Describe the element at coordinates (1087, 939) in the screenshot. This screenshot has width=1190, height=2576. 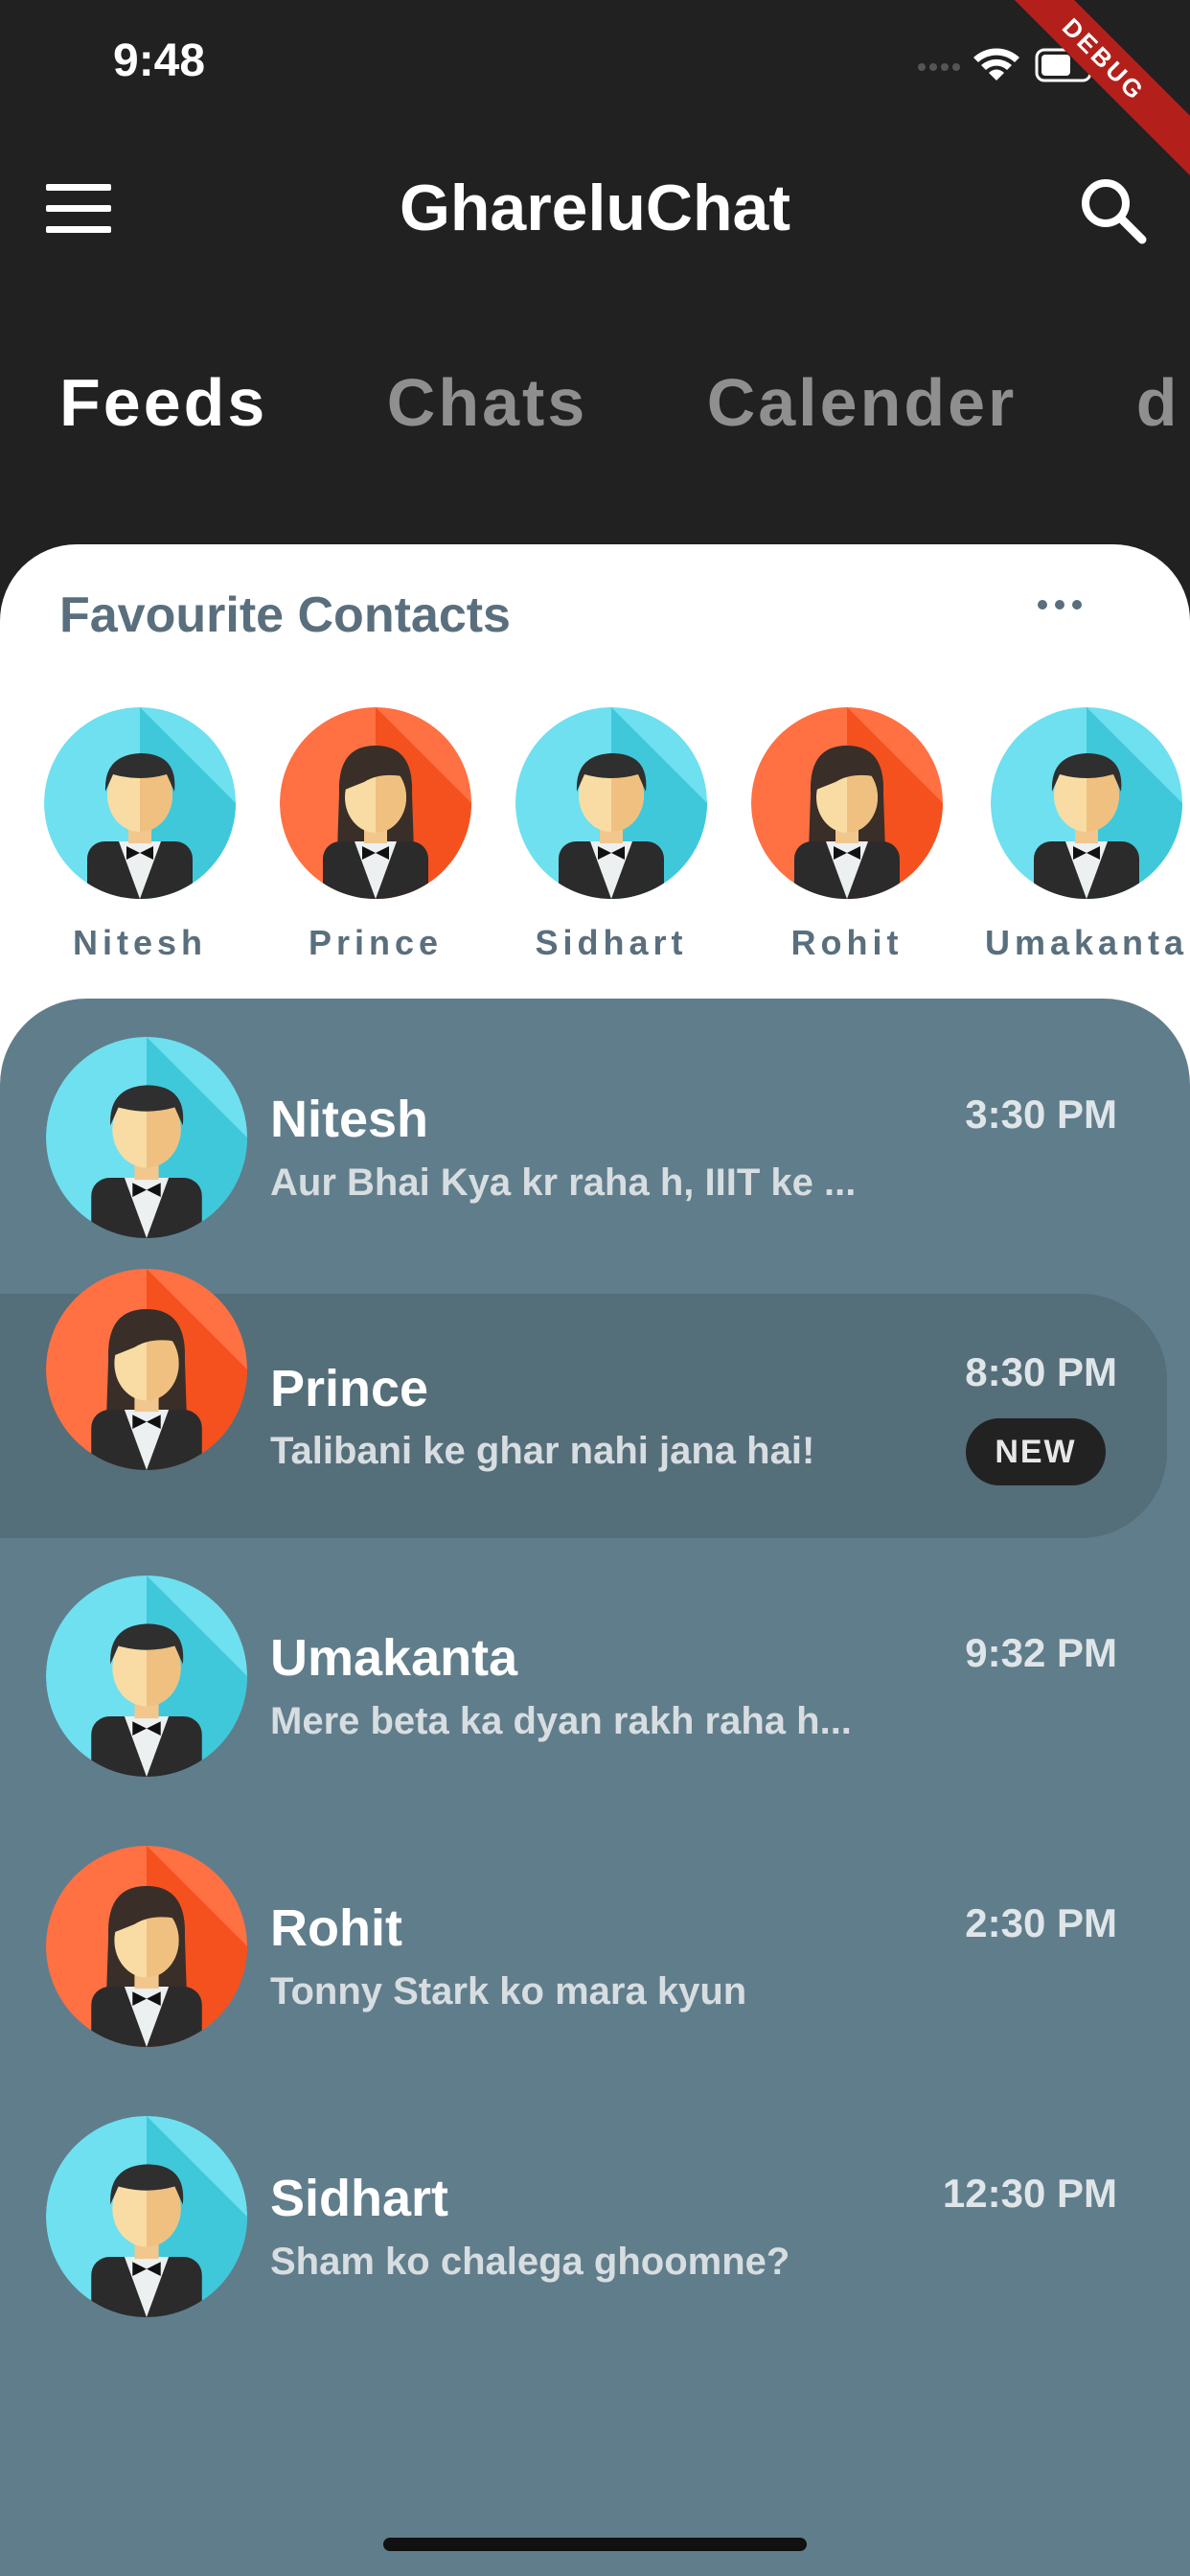
I see `favourite-contact-name: Umakanta` at that location.